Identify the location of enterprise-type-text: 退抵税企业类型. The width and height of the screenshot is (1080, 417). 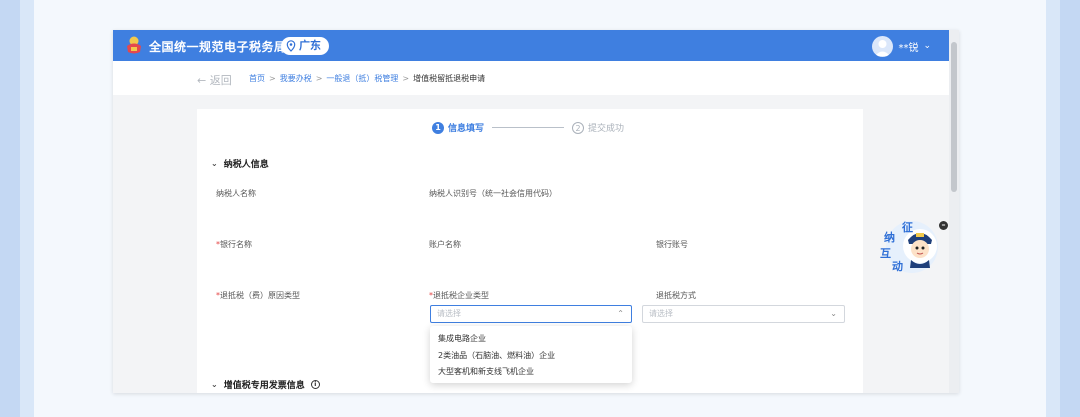
(461, 295).